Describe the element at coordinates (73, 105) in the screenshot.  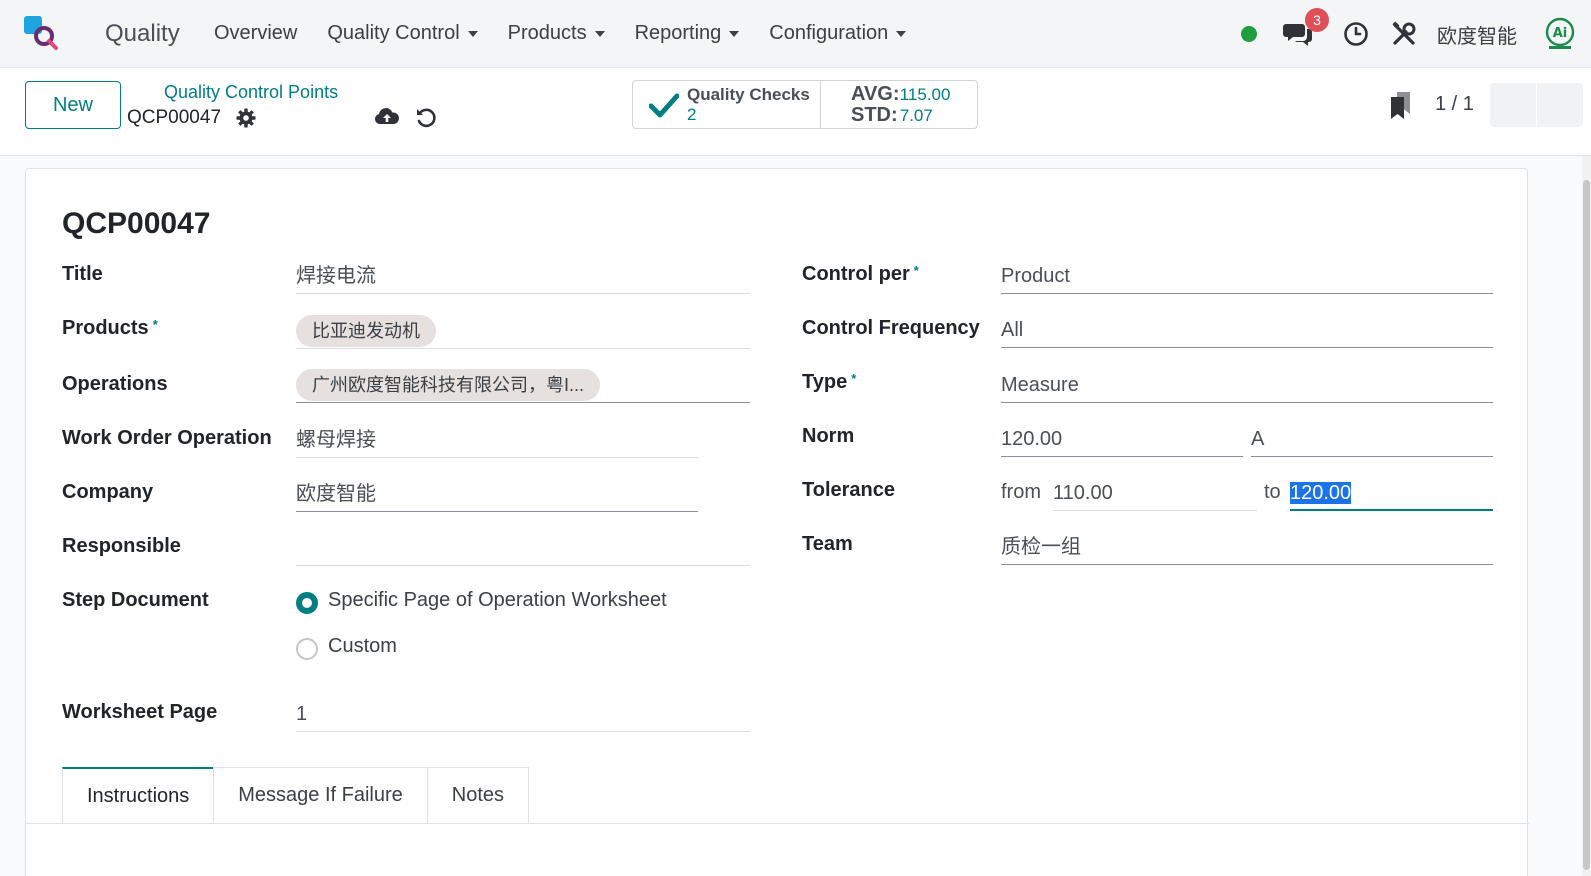
I see `new-button: New` at that location.